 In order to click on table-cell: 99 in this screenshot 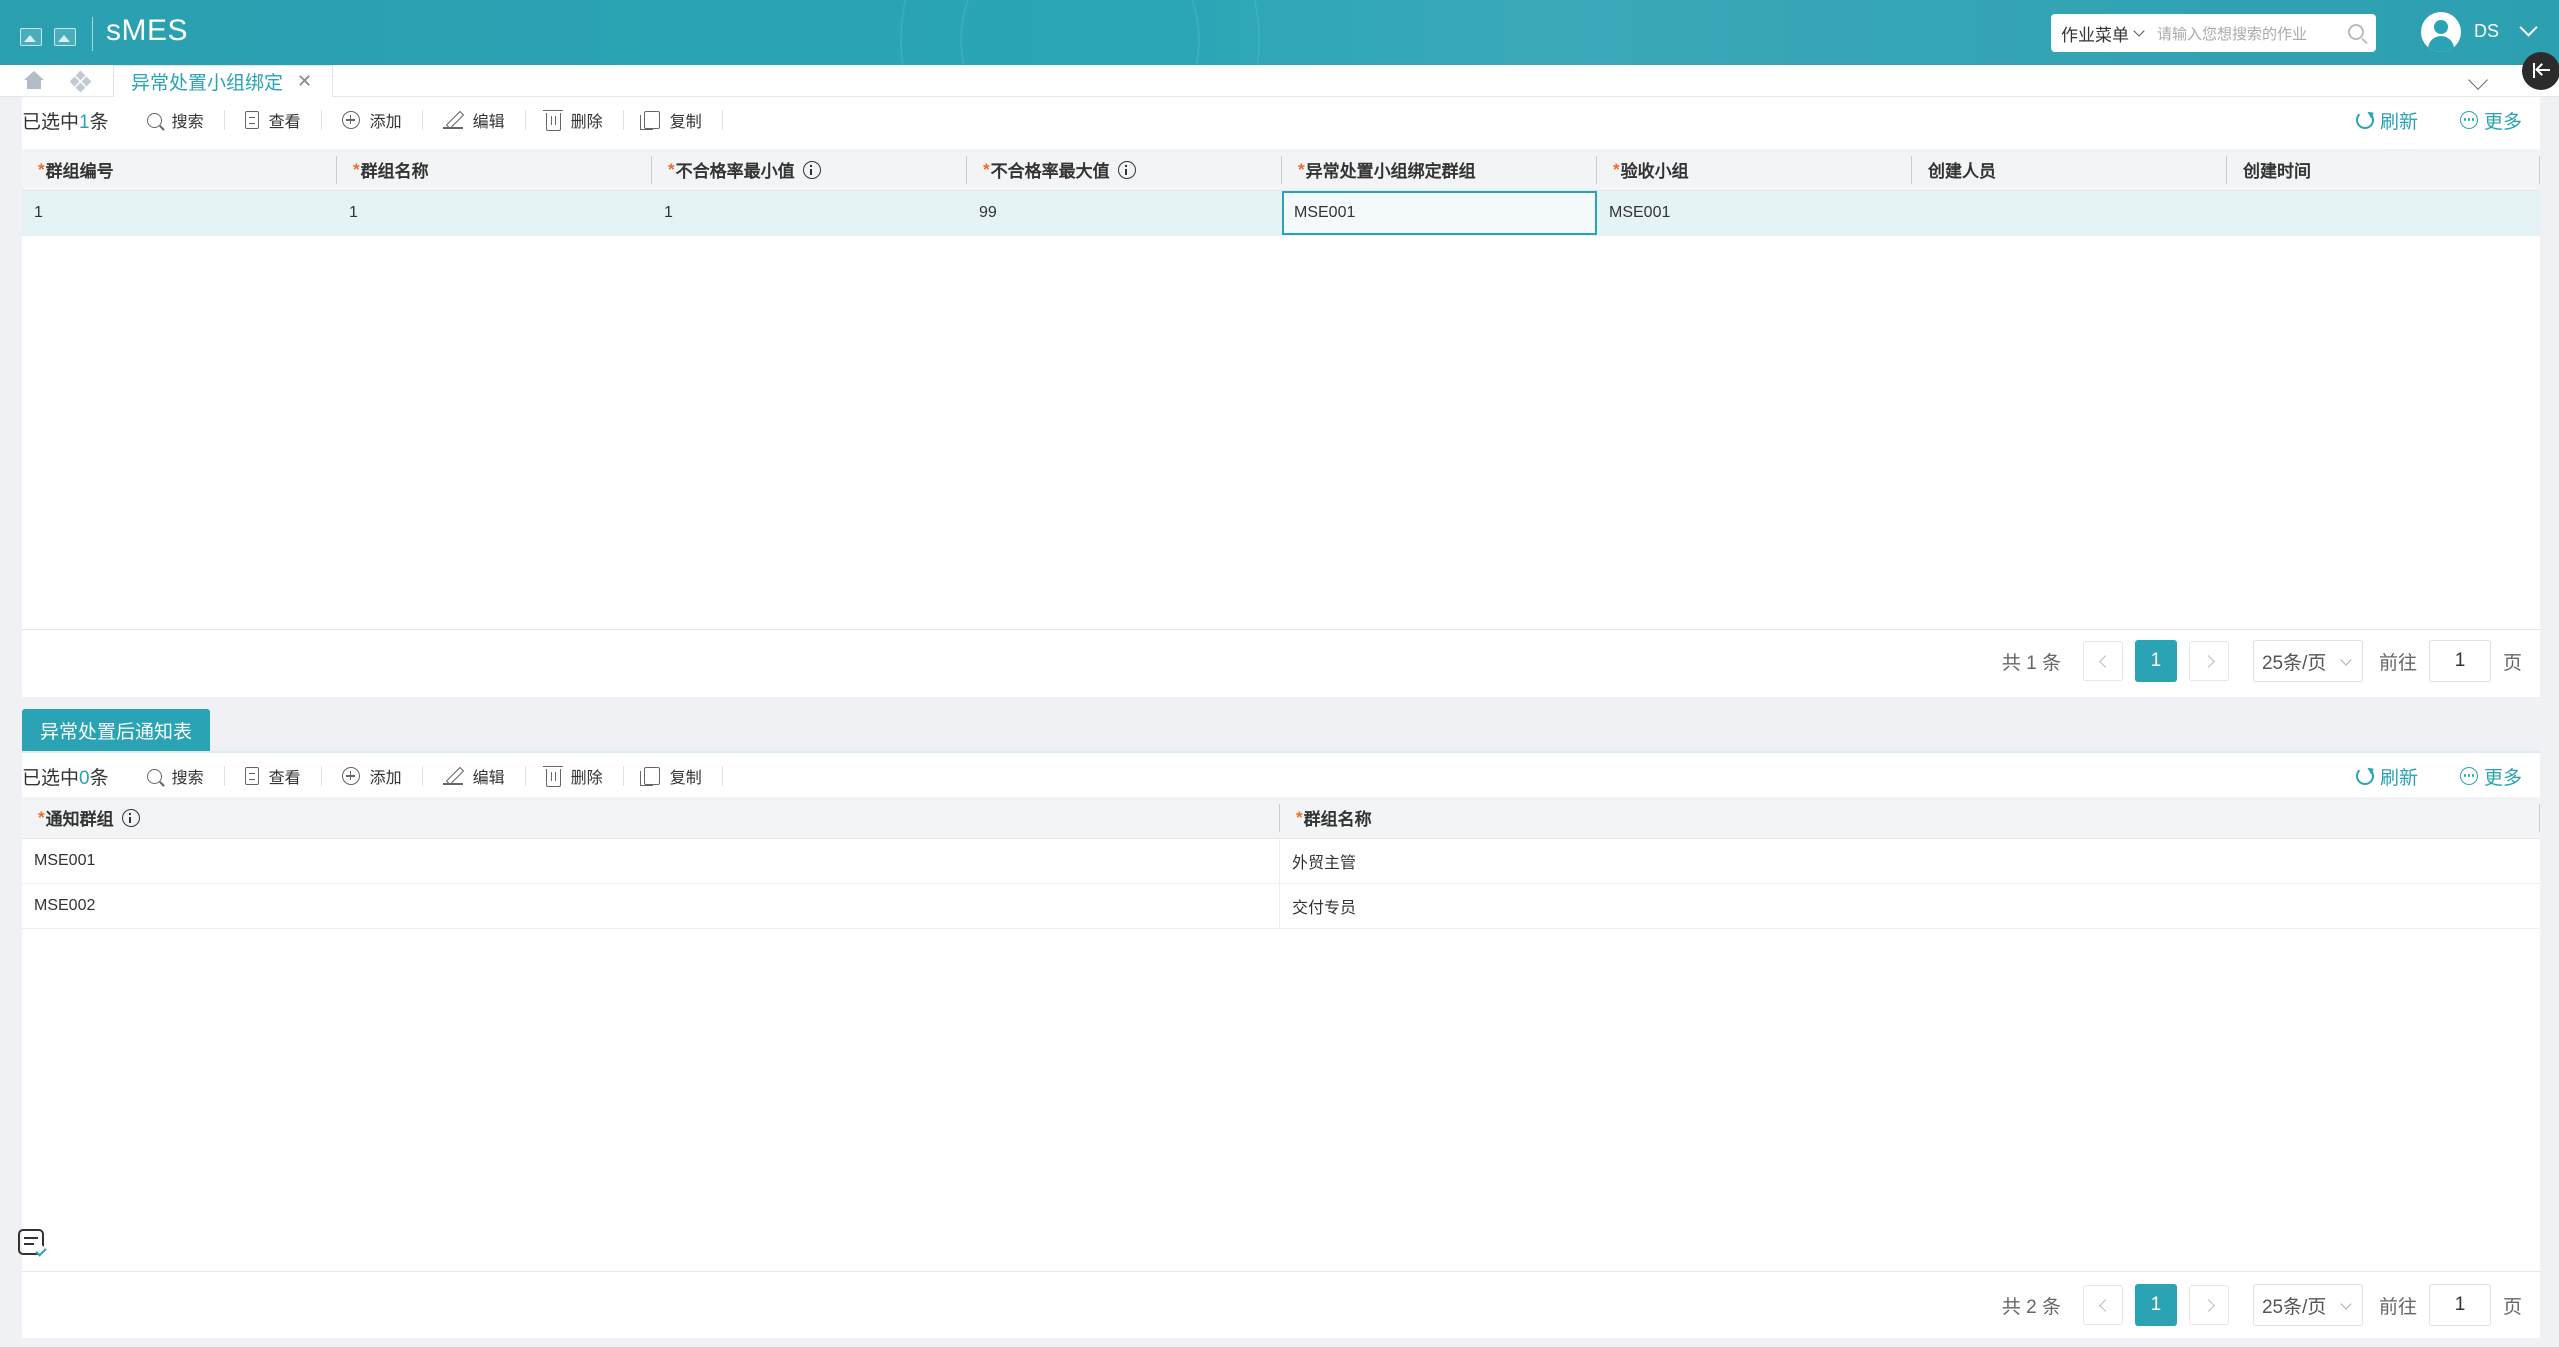, I will do `click(1124, 213)`.